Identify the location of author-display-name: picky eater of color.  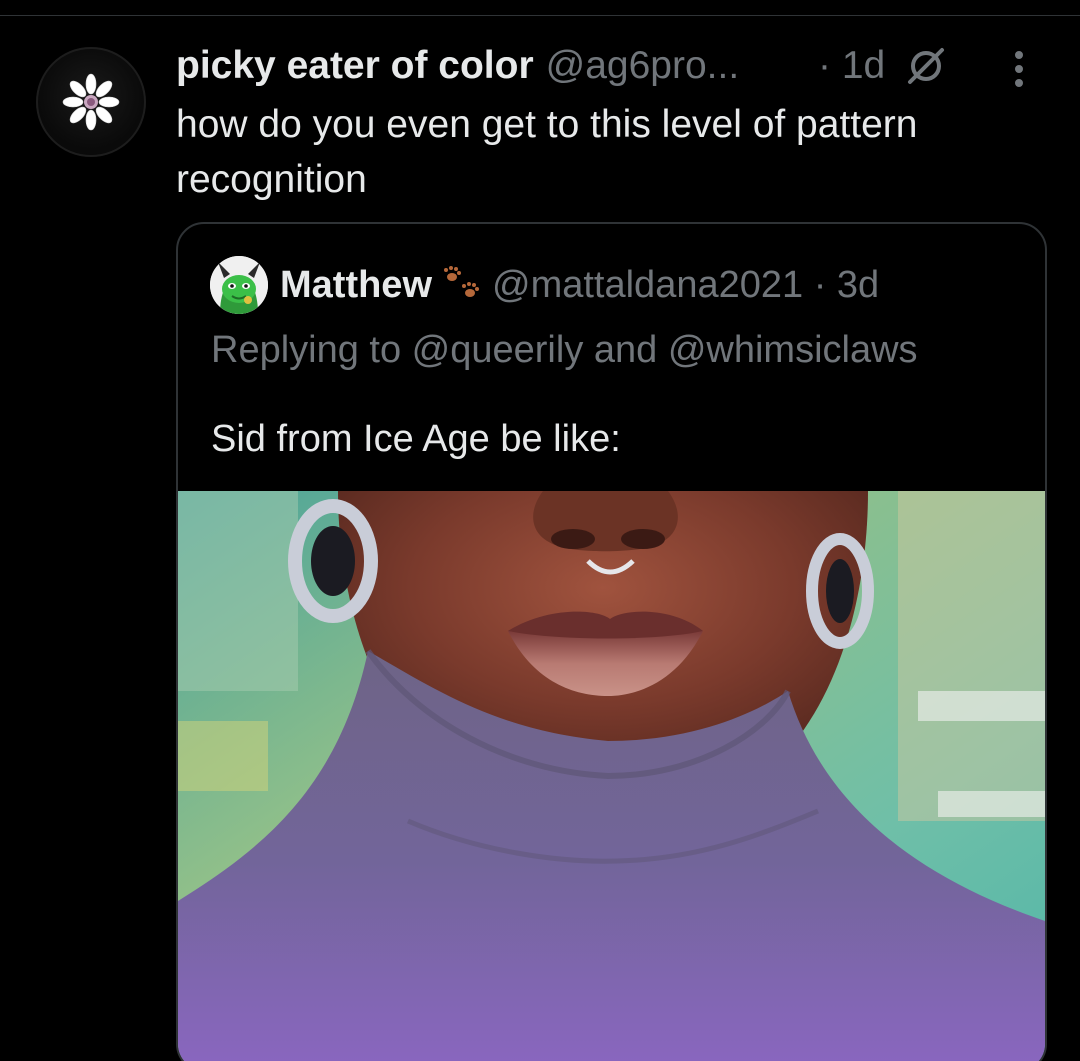
(355, 65).